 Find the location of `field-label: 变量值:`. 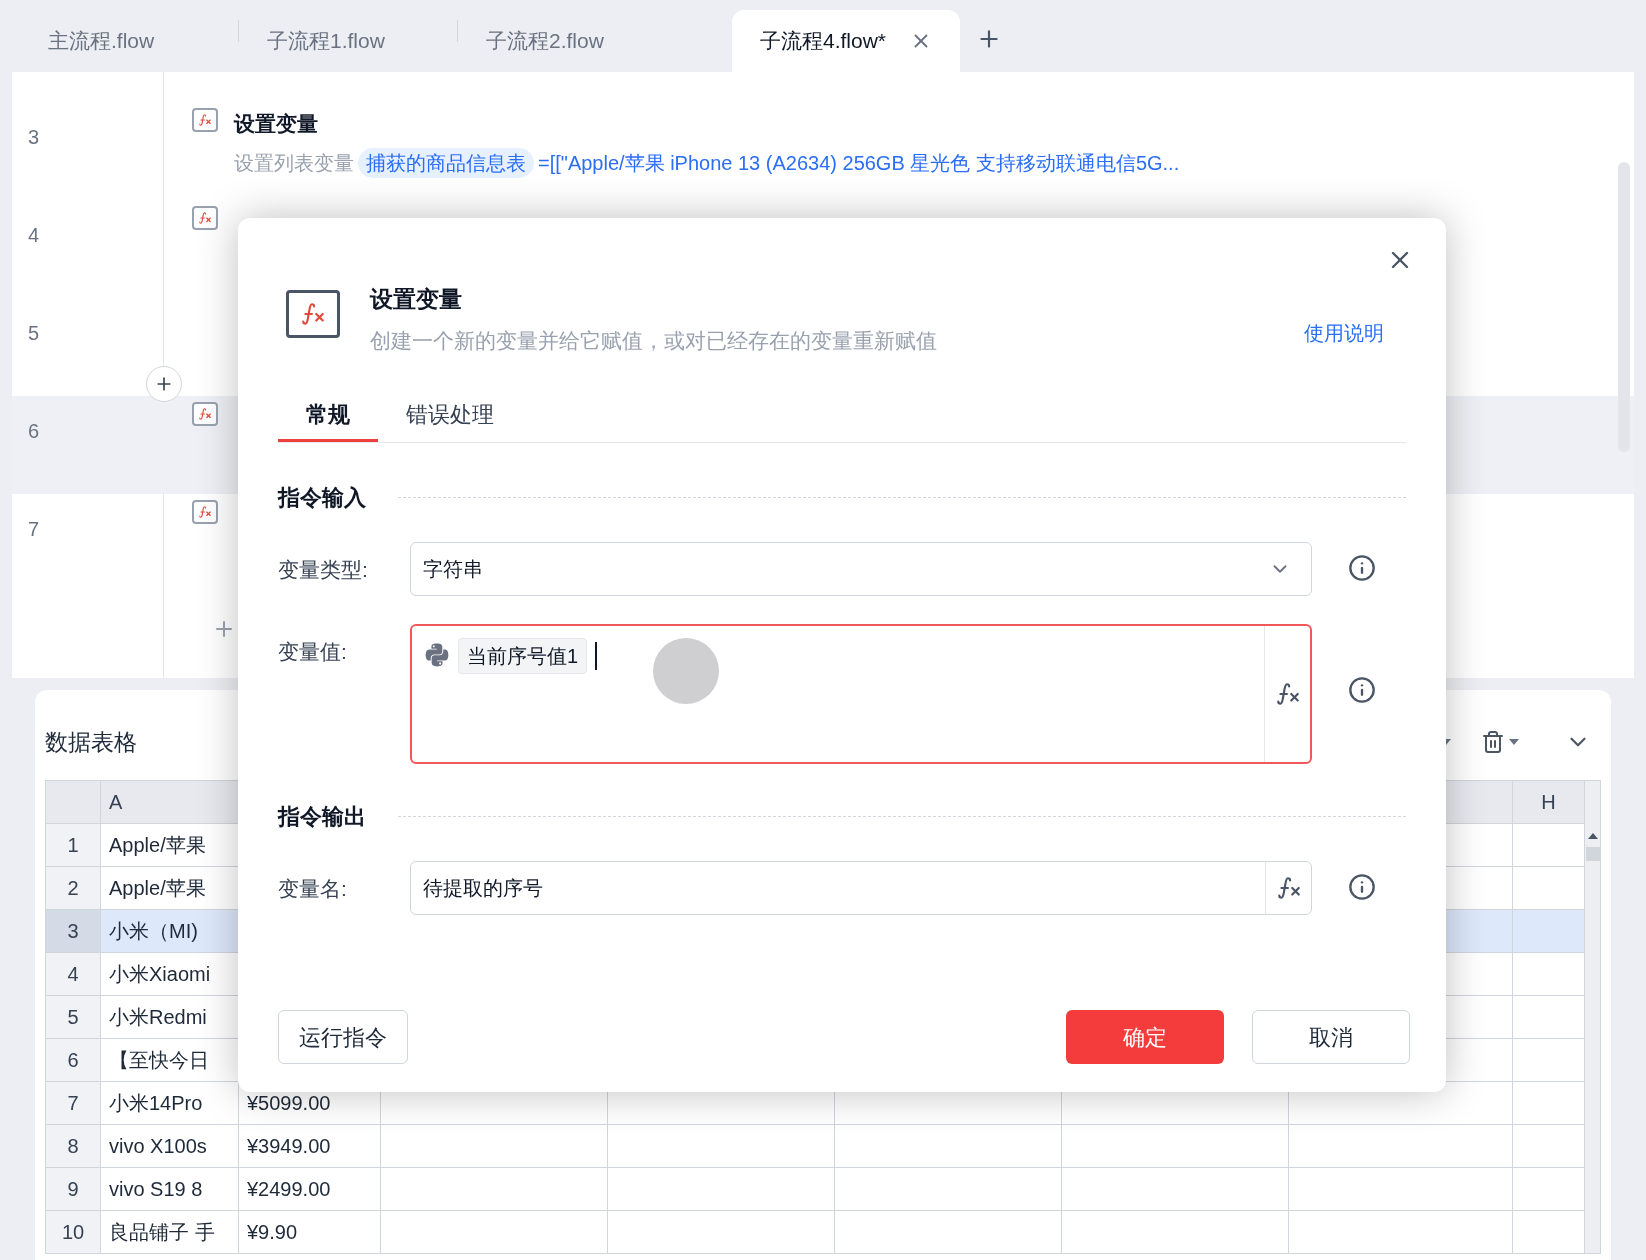

field-label: 变量值: is located at coordinates (313, 652).